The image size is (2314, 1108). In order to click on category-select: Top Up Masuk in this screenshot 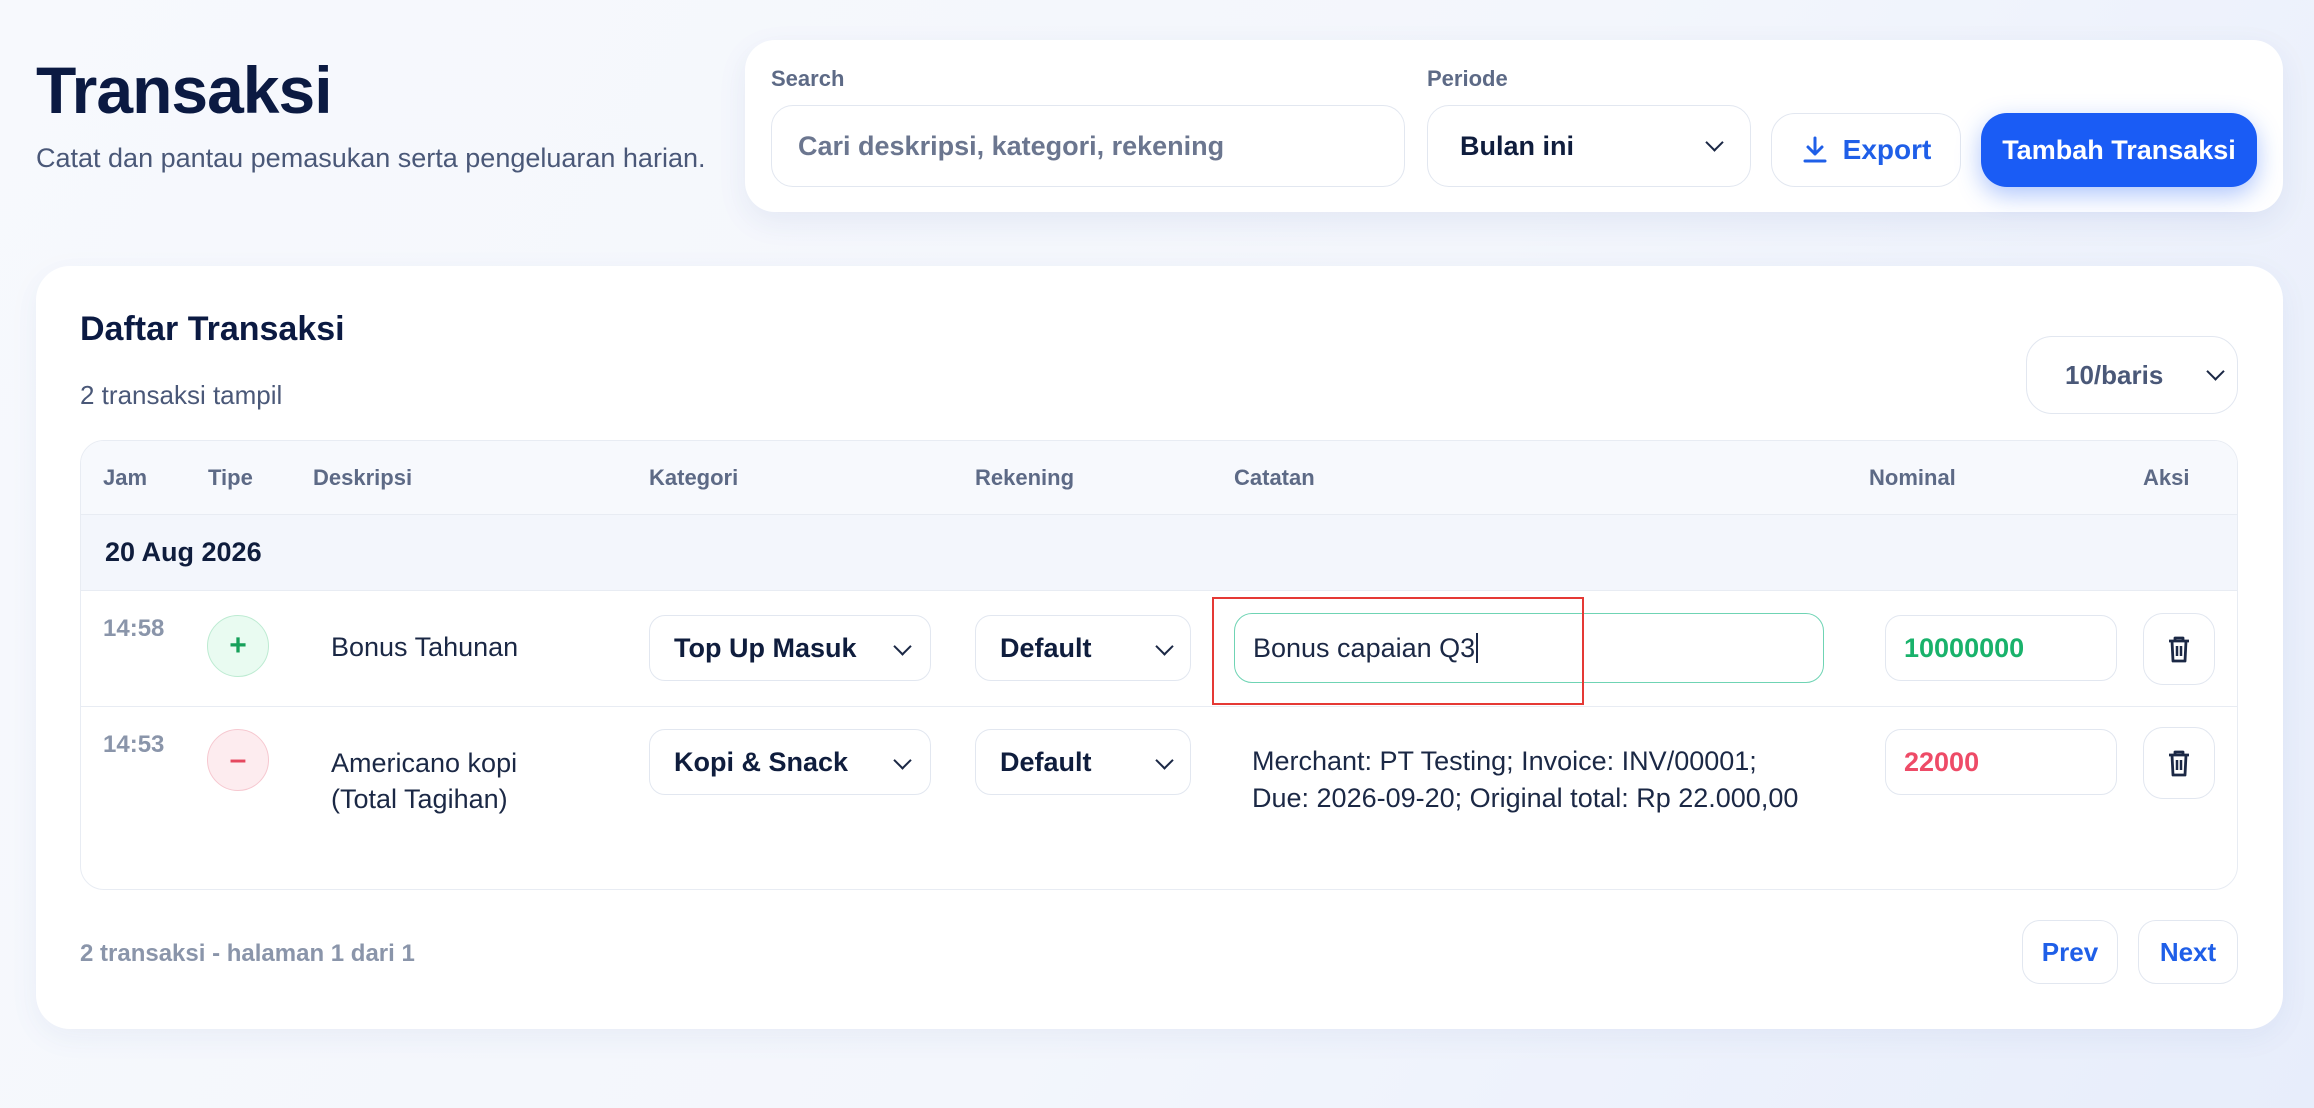, I will do `click(790, 648)`.